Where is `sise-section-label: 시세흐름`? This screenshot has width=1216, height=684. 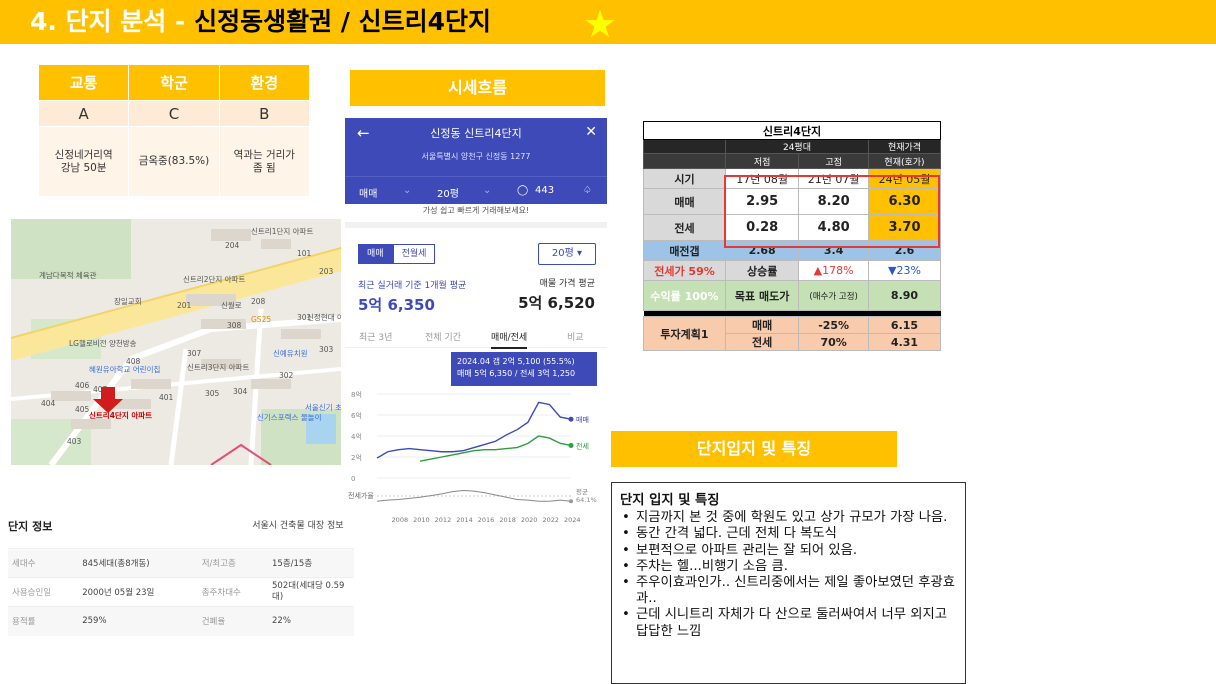
sise-section-label: 시세흐름 is located at coordinates (477, 88).